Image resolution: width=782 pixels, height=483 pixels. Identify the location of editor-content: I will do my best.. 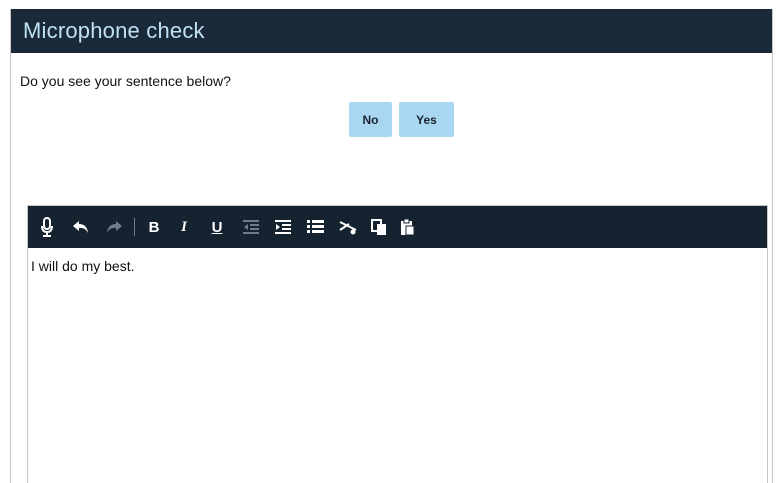
(82, 266).